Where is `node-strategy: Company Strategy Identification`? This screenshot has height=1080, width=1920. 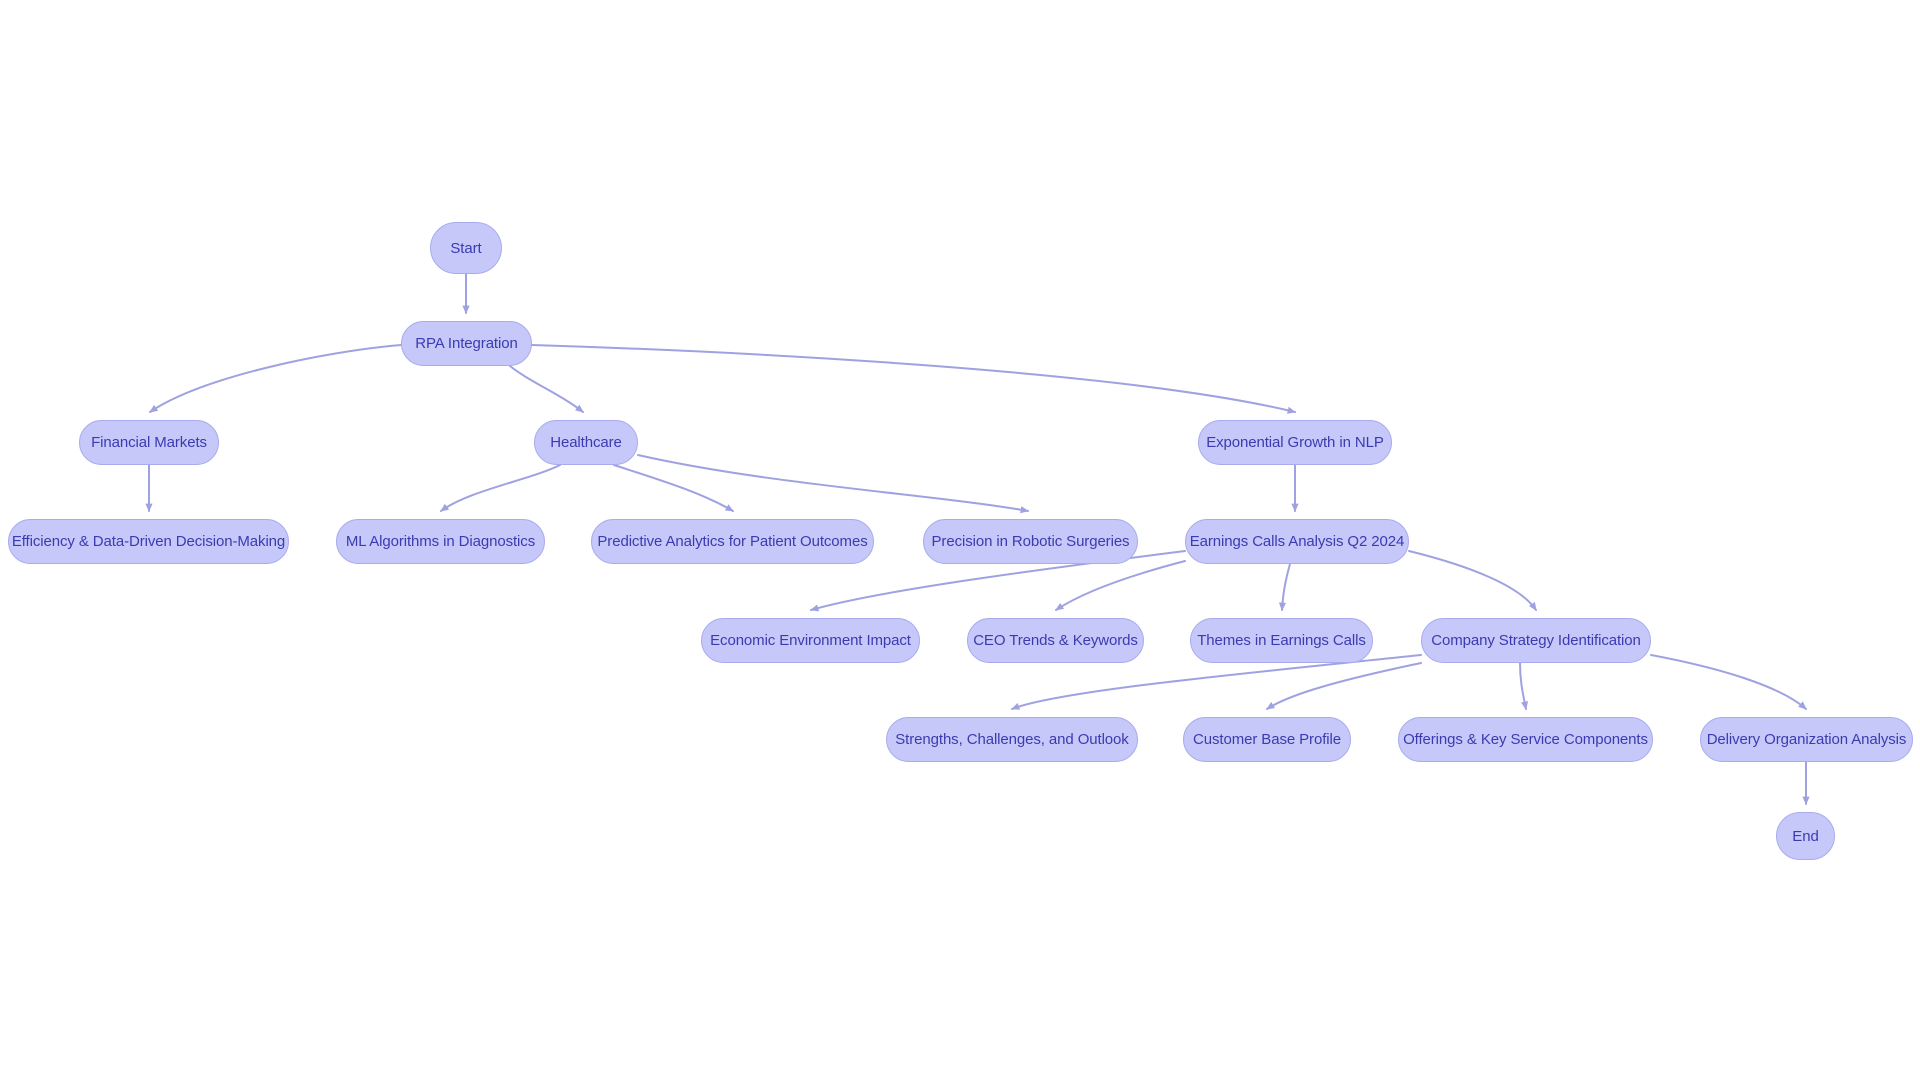 node-strategy: Company Strategy Identification is located at coordinates (1536, 640).